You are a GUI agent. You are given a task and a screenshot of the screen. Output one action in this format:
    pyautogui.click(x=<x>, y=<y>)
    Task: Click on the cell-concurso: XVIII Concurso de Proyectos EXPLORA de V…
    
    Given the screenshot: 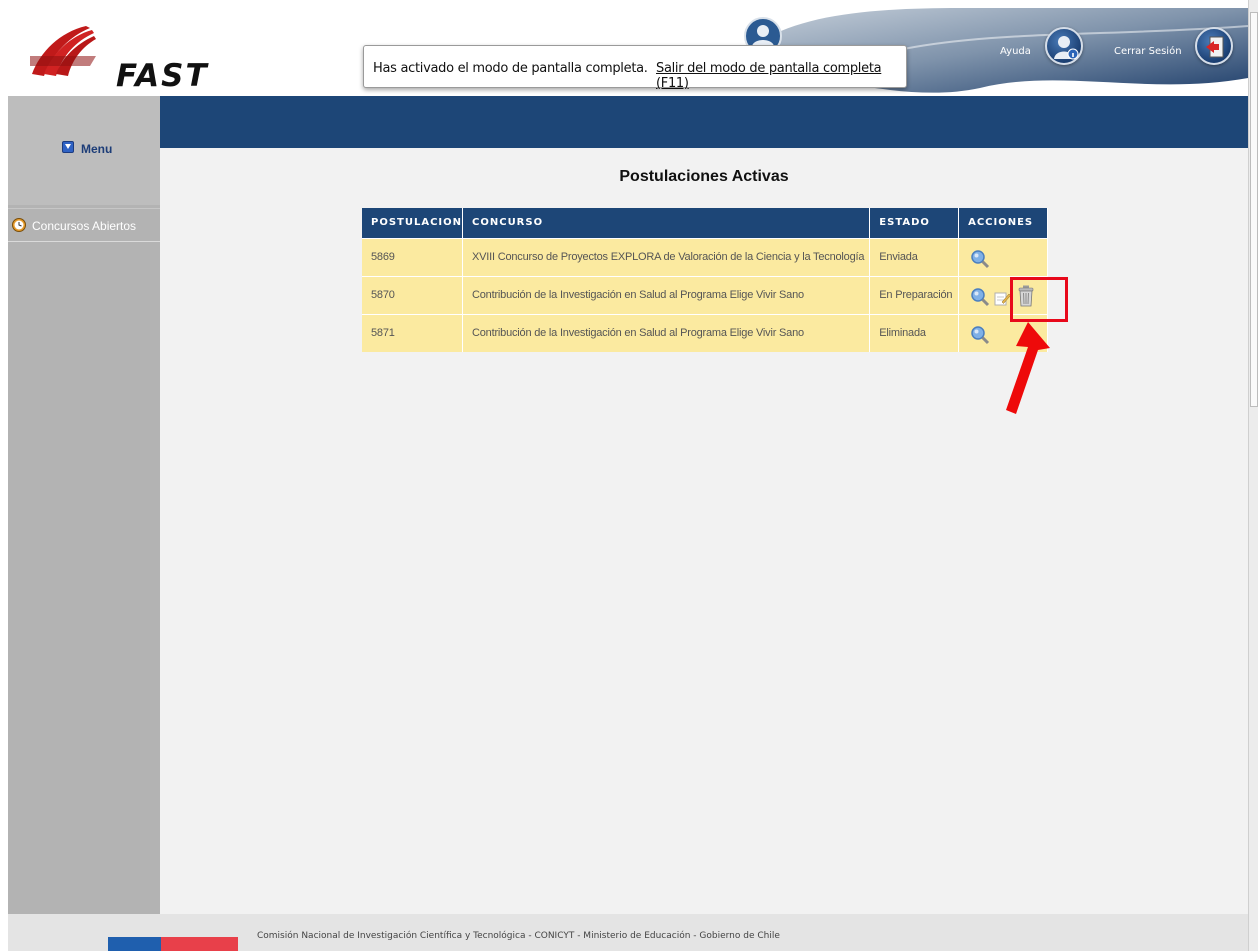 What is the action you would take?
    pyautogui.click(x=666, y=256)
    